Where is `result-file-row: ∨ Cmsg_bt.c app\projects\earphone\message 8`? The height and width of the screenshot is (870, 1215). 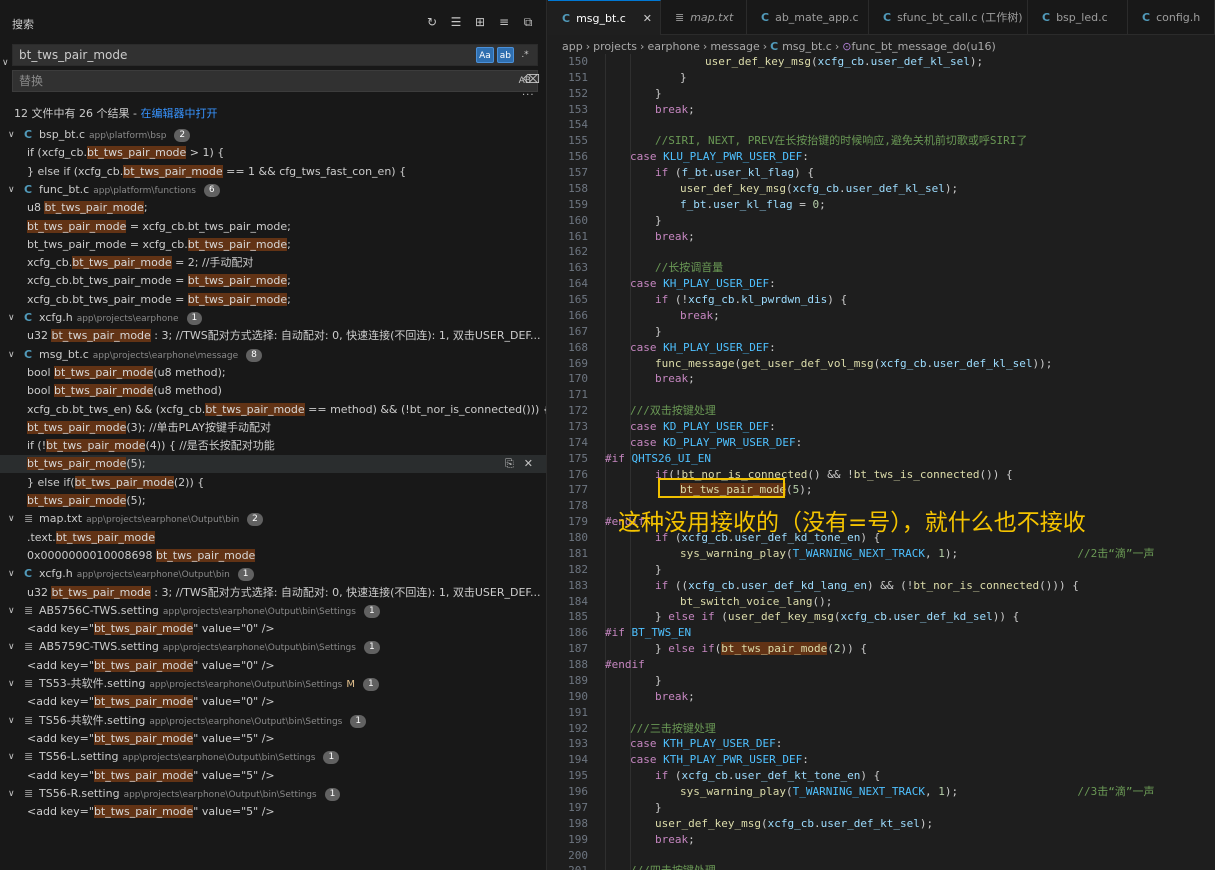
result-file-row: ∨ Cmsg_bt.c app\projects\earphone\message 8 is located at coordinates (273, 355).